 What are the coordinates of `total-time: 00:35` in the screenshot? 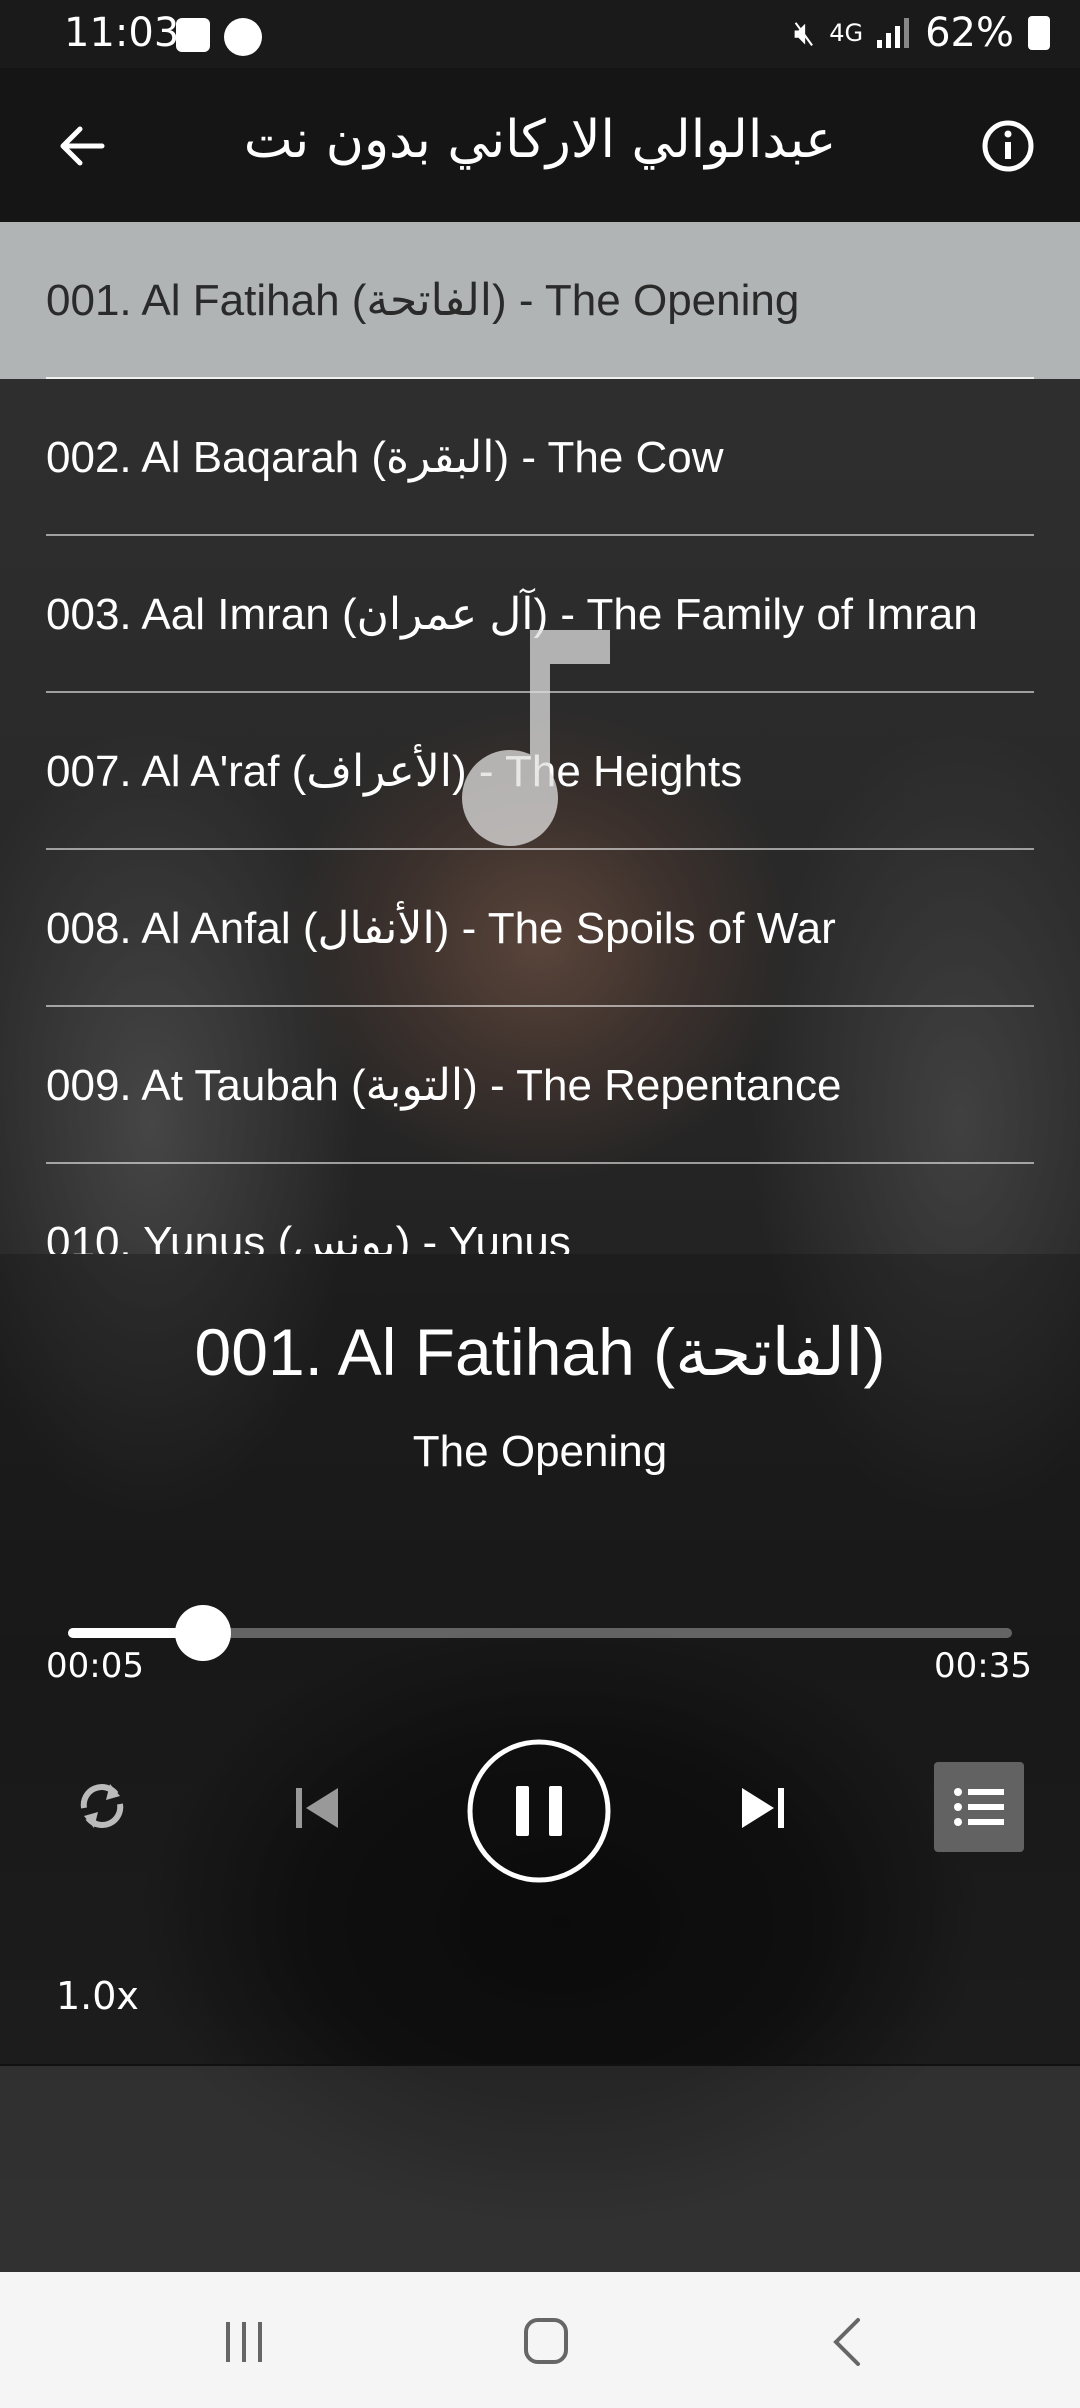 It's located at (983, 1666).